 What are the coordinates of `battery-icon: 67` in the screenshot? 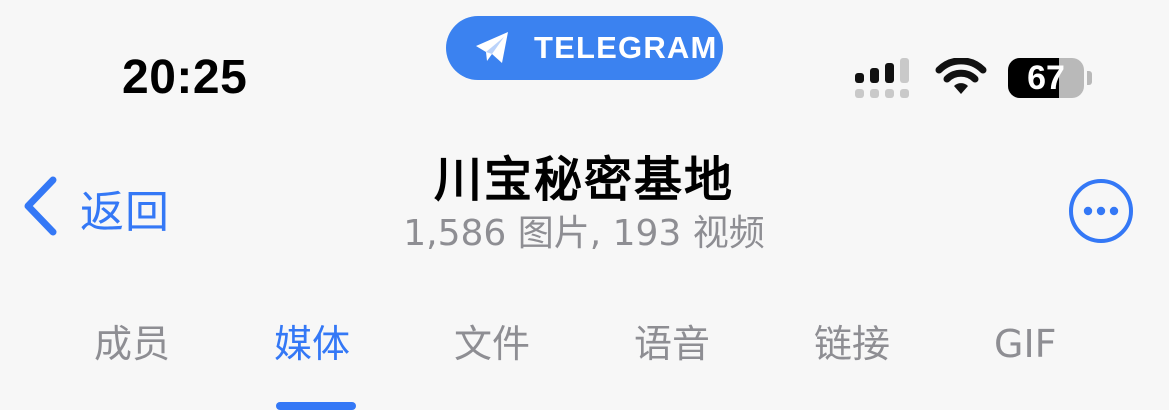 It's located at (1046, 78).